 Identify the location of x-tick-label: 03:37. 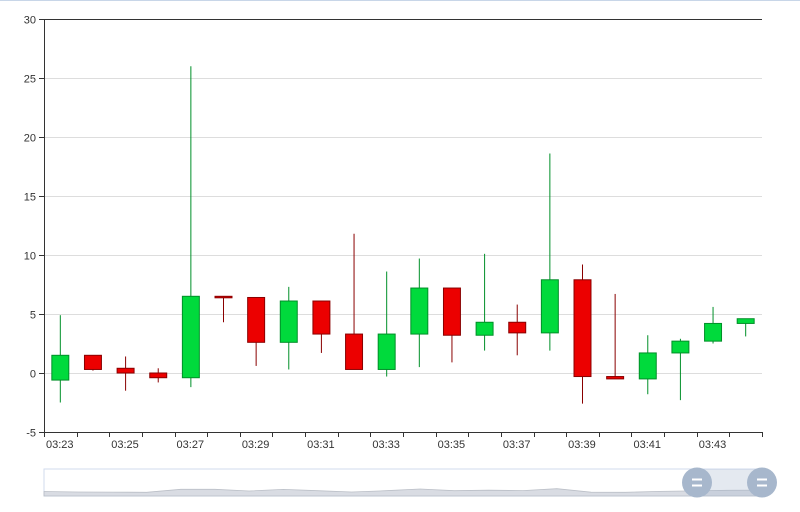
(517, 445).